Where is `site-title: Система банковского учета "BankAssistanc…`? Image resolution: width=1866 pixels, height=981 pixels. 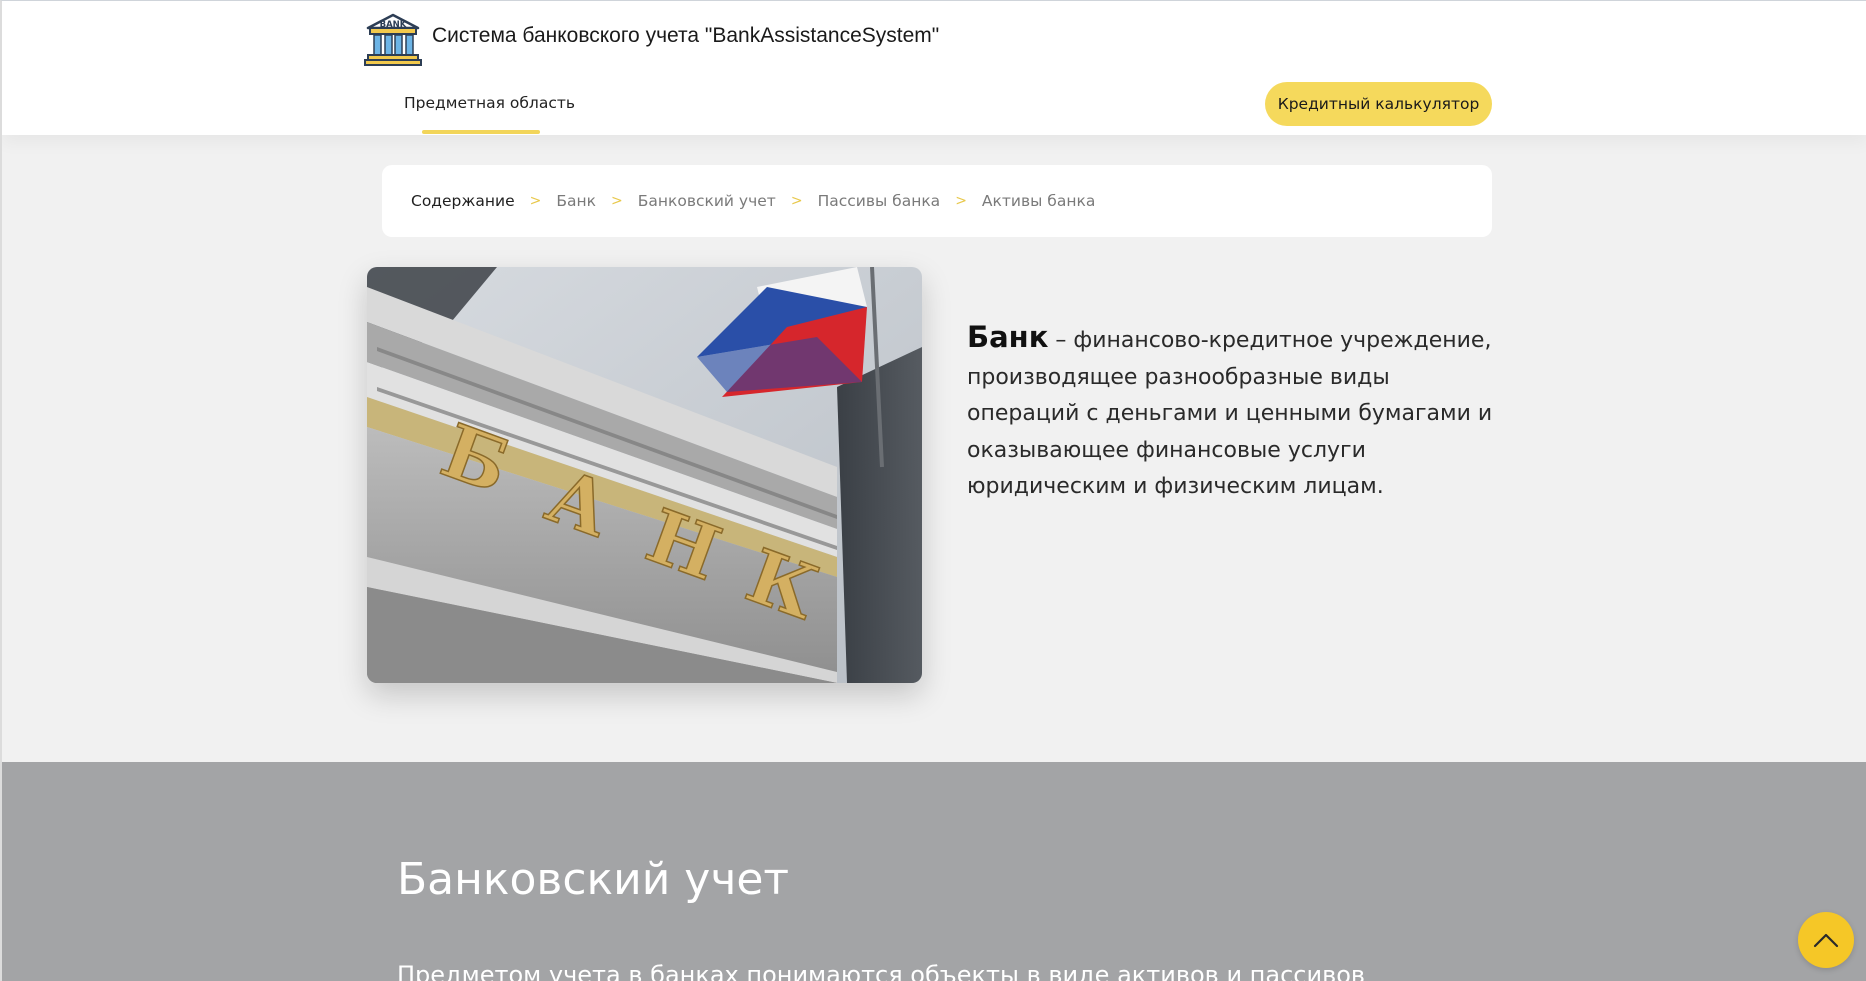
site-title: Система банковского учета "BankAssistanc… is located at coordinates (686, 35).